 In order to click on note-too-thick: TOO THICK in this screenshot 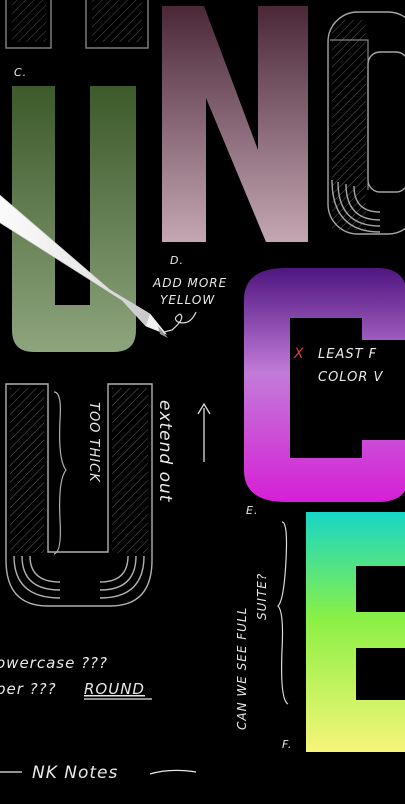, I will do `click(93, 442)`.